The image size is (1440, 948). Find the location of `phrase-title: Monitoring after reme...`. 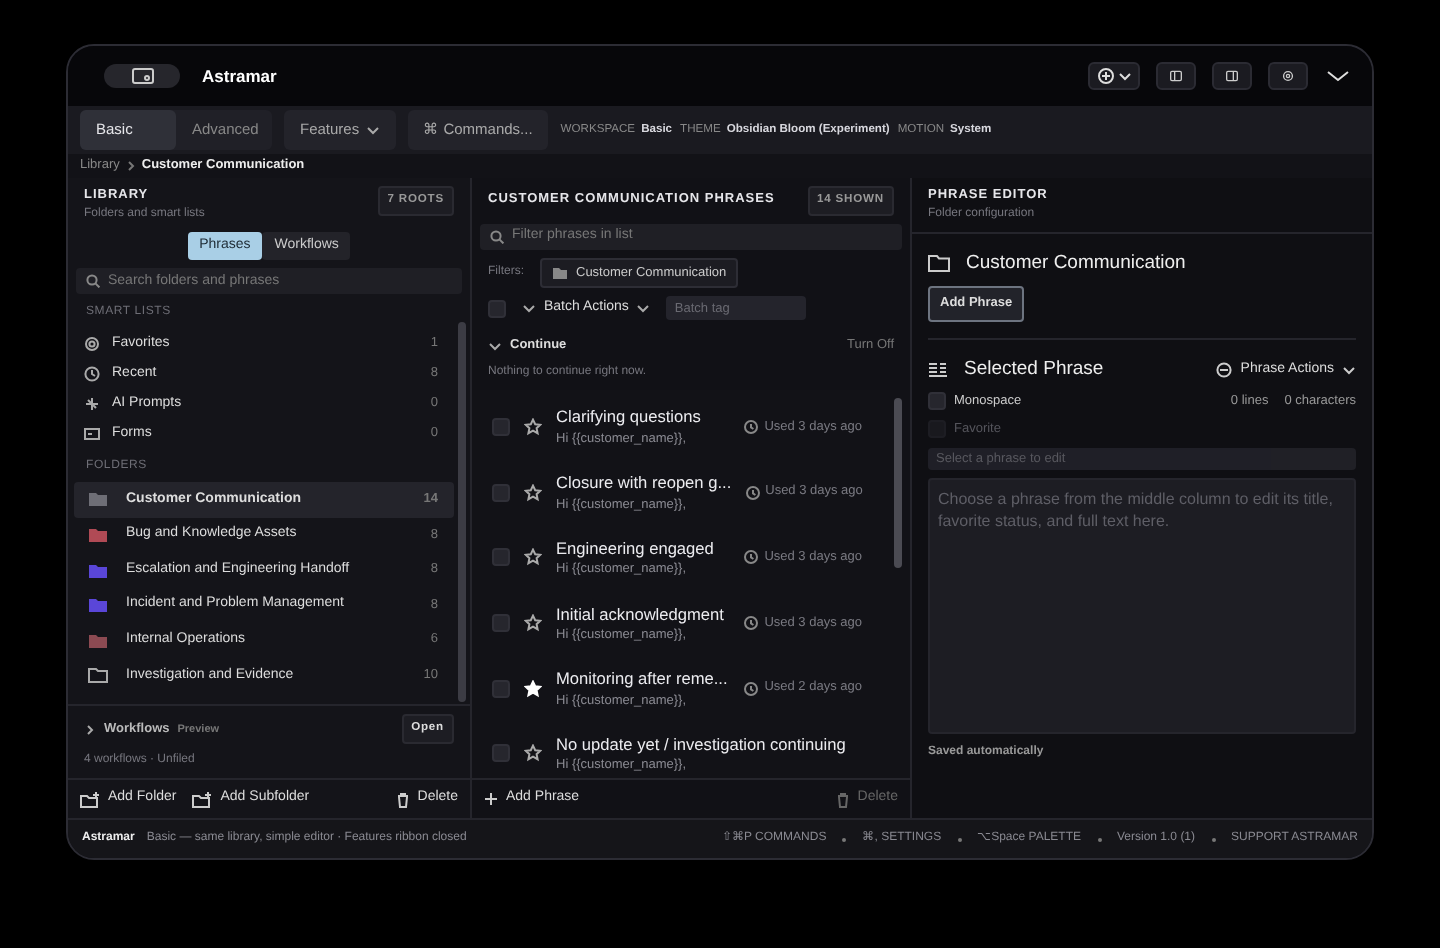

phrase-title: Monitoring after reme... is located at coordinates (642, 679).